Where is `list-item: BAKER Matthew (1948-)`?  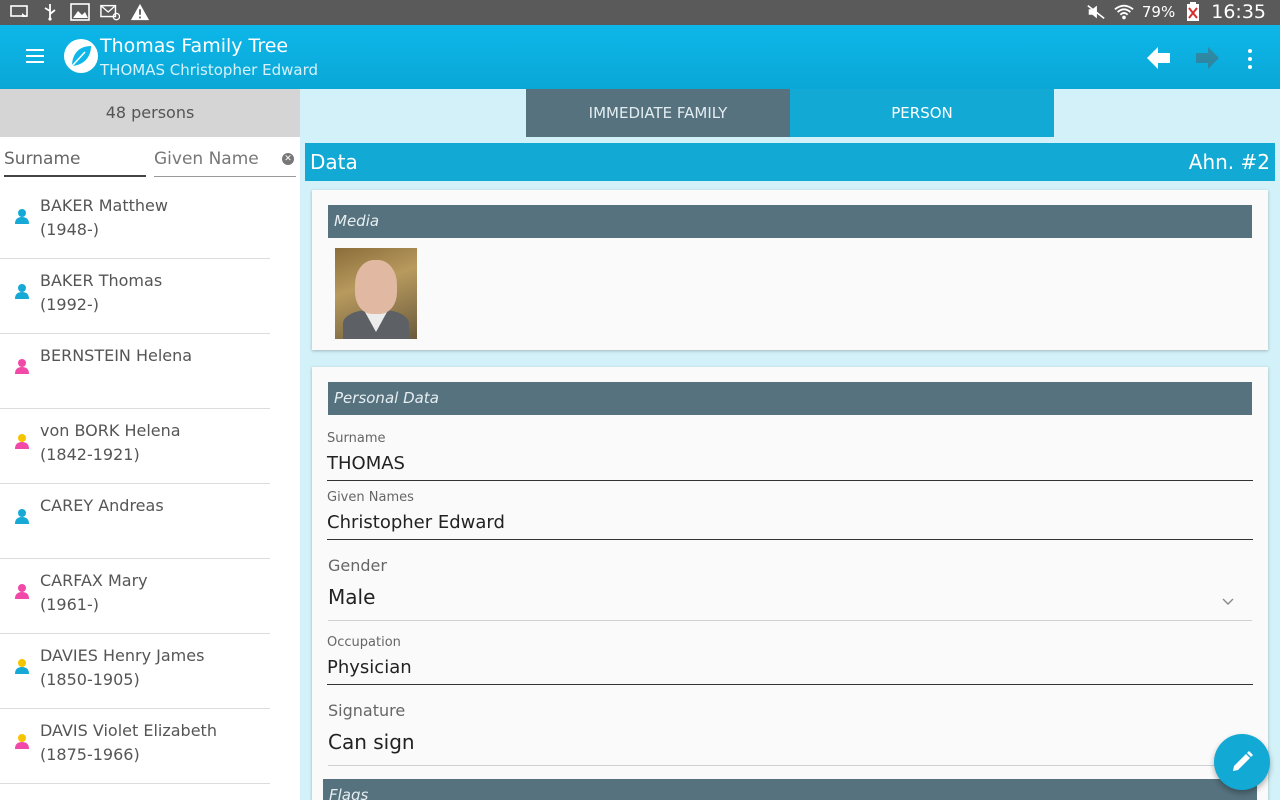
list-item: BAKER Matthew (1948-) is located at coordinates (135, 221).